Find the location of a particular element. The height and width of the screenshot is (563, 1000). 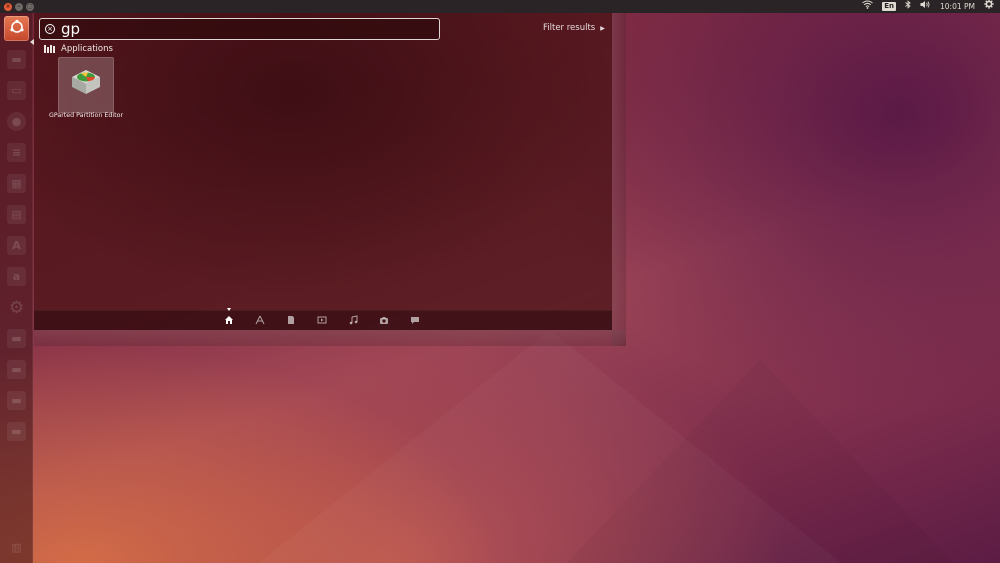

launcher-item-firefox: ● is located at coordinates (16, 121).